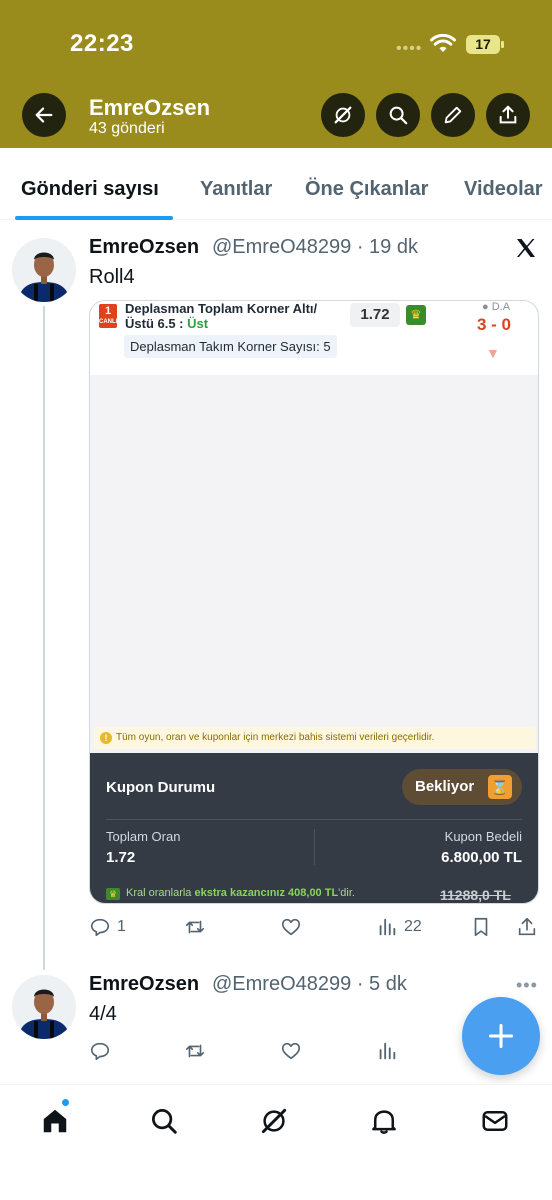 The width and height of the screenshot is (552, 1200). I want to click on compose-button, so click(501, 1036).